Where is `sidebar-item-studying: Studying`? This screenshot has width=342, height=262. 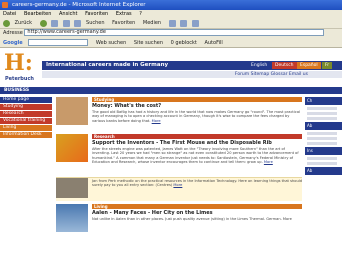
sidebar-item-studying: Studying is located at coordinates (26, 107).